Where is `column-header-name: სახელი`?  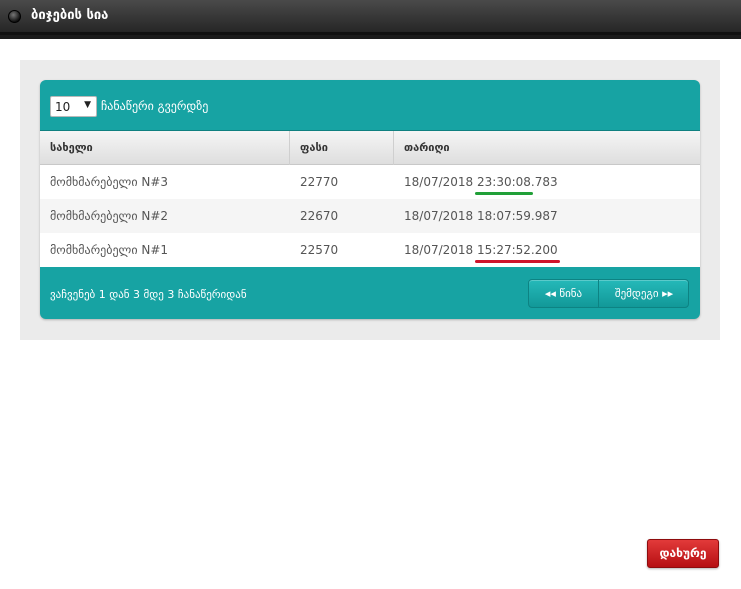
column-header-name: სახელი is located at coordinates (165, 148).